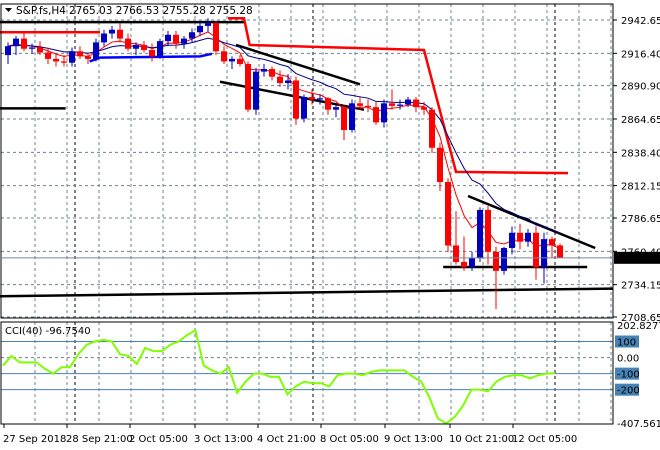 The height and width of the screenshot is (450, 660). Describe the element at coordinates (640, 187) in the screenshot. I see `price-tick-label: 2812.15` at that location.